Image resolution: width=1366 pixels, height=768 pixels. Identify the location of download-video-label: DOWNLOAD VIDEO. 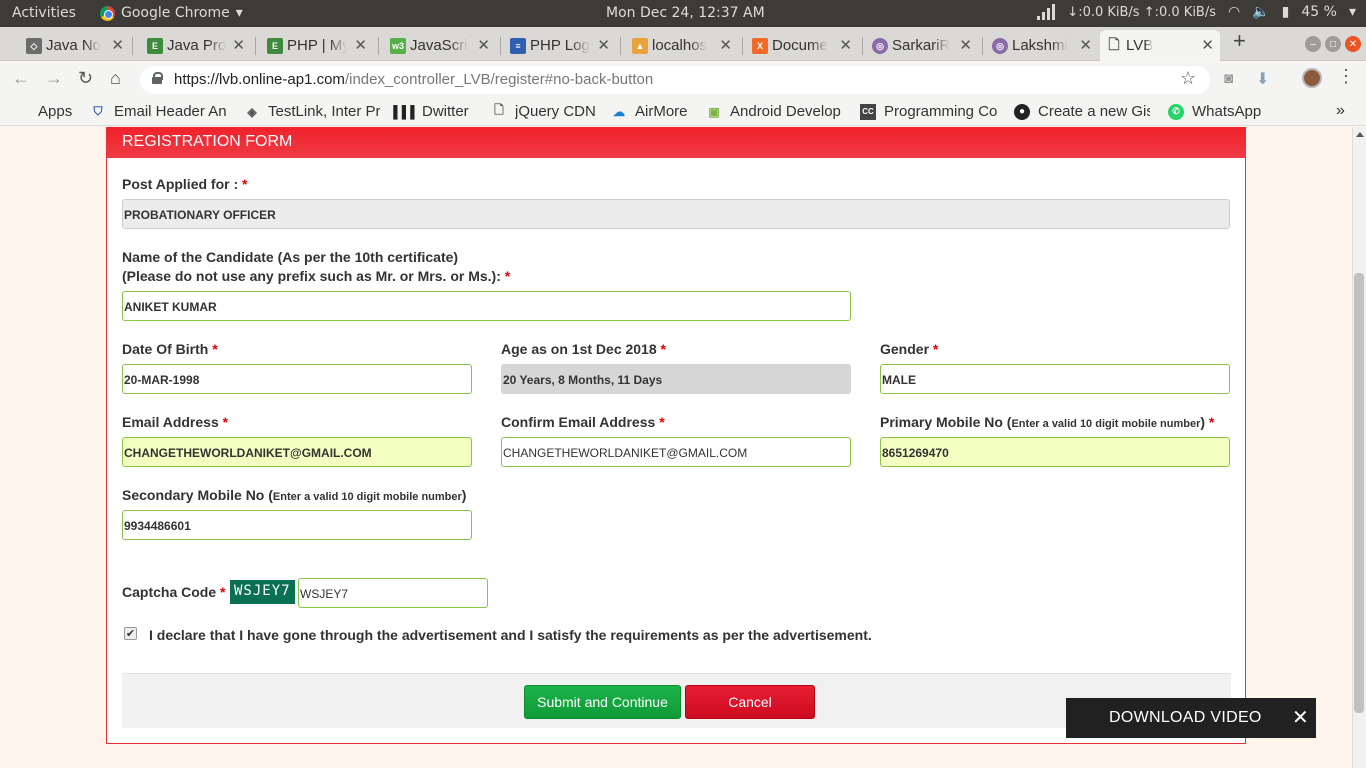
(1185, 717).